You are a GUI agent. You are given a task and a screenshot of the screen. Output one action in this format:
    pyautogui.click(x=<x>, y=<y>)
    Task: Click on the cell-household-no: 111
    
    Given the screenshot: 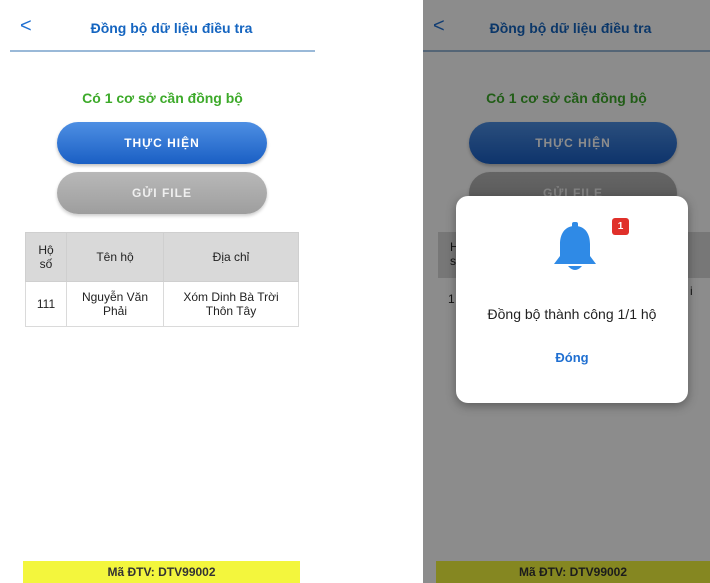 What is the action you would take?
    pyautogui.click(x=46, y=304)
    